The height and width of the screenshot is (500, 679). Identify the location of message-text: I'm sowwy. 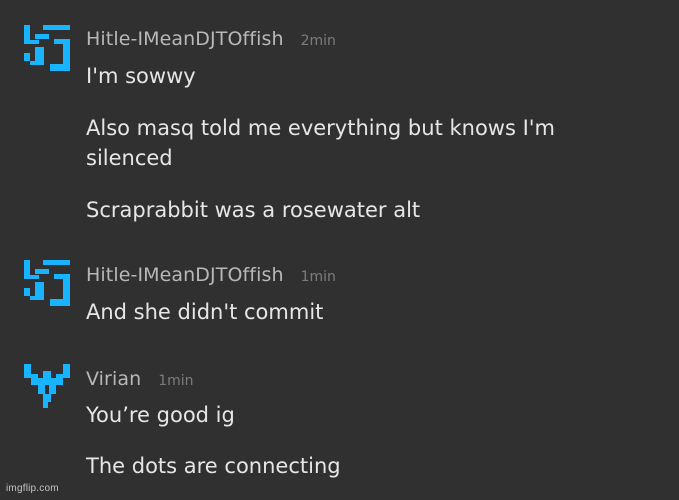
(141, 76).